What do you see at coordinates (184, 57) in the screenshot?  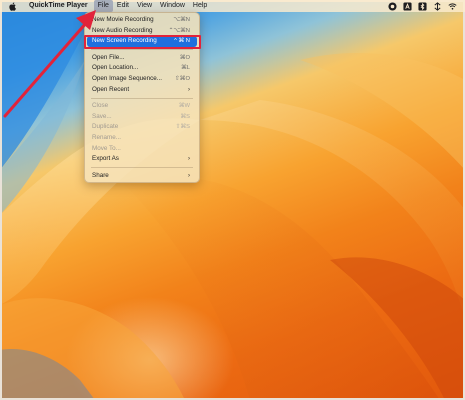 I see `shortcut-label: ⌘O` at bounding box center [184, 57].